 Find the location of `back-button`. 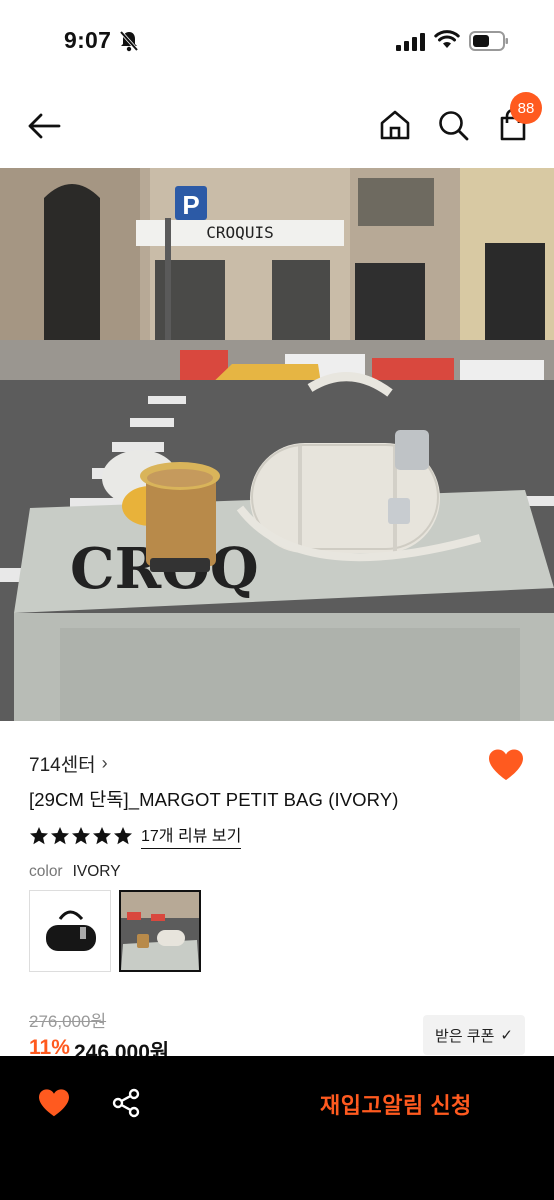

back-button is located at coordinates (44, 126).